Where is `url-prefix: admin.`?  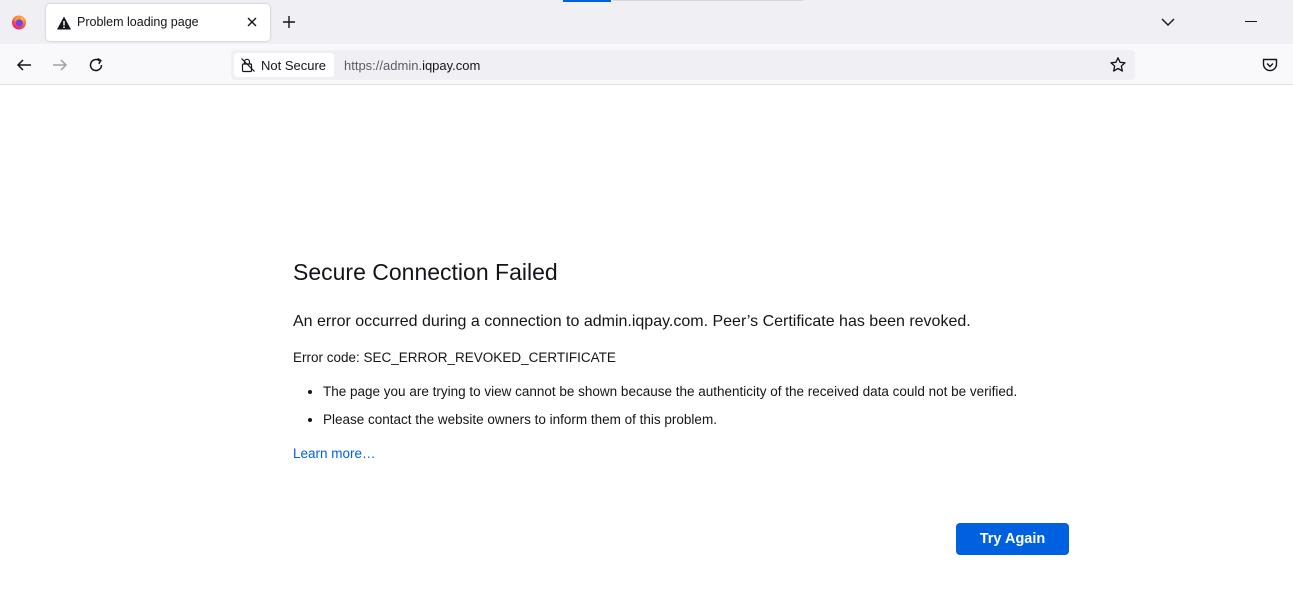
url-prefix: admin. is located at coordinates (403, 65).